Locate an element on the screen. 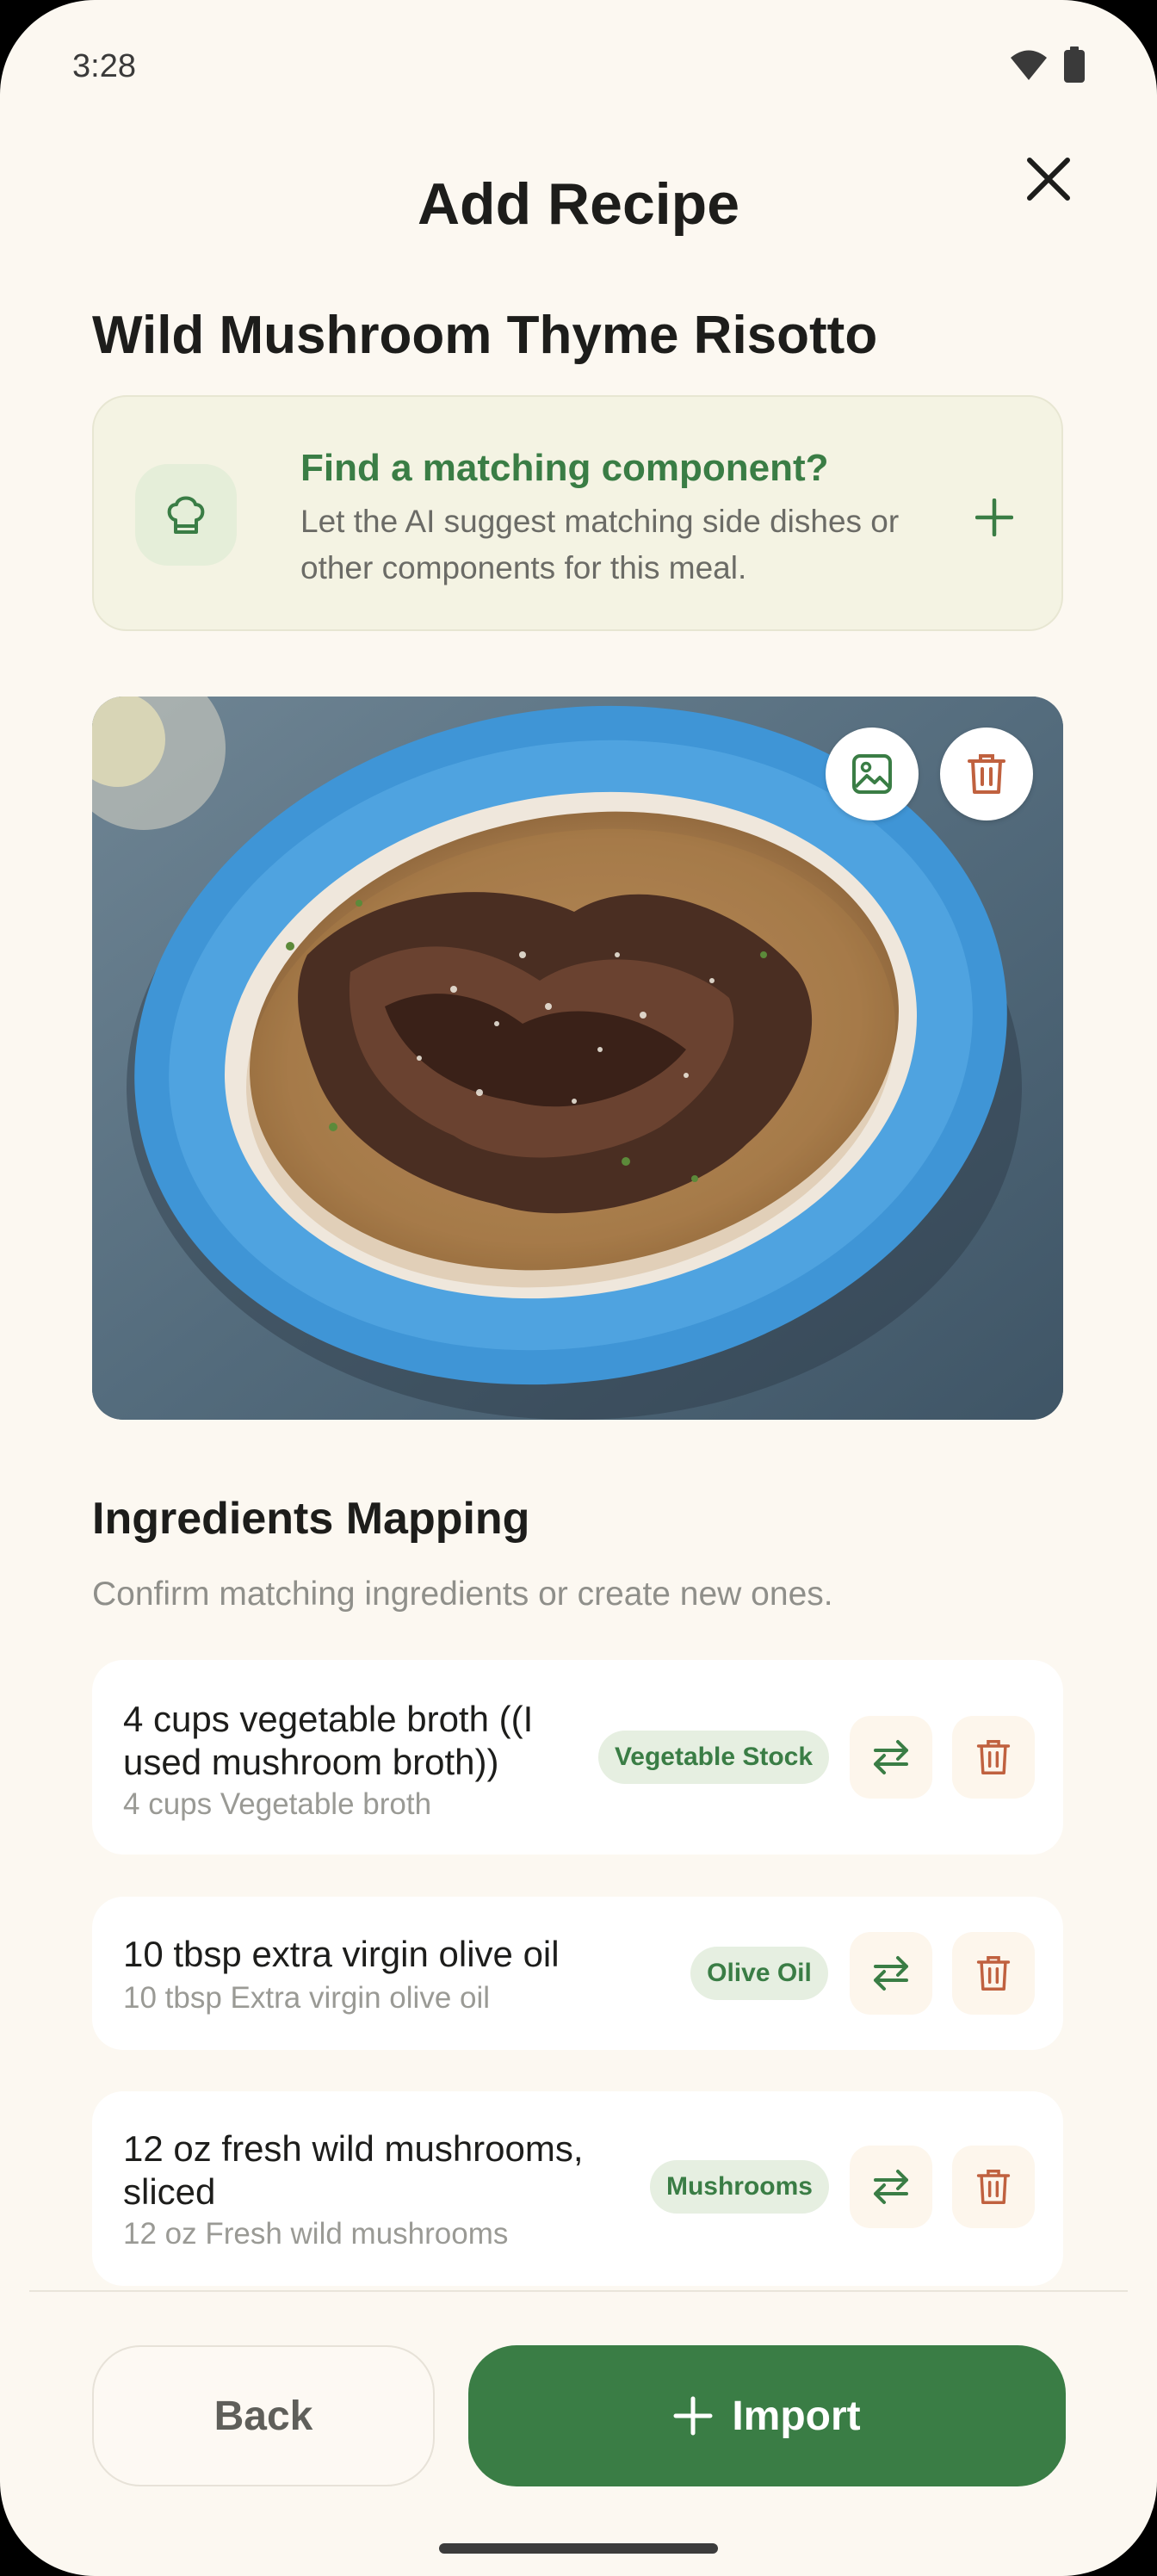 This screenshot has height=2576, width=1157. image-icon is located at coordinates (872, 774).